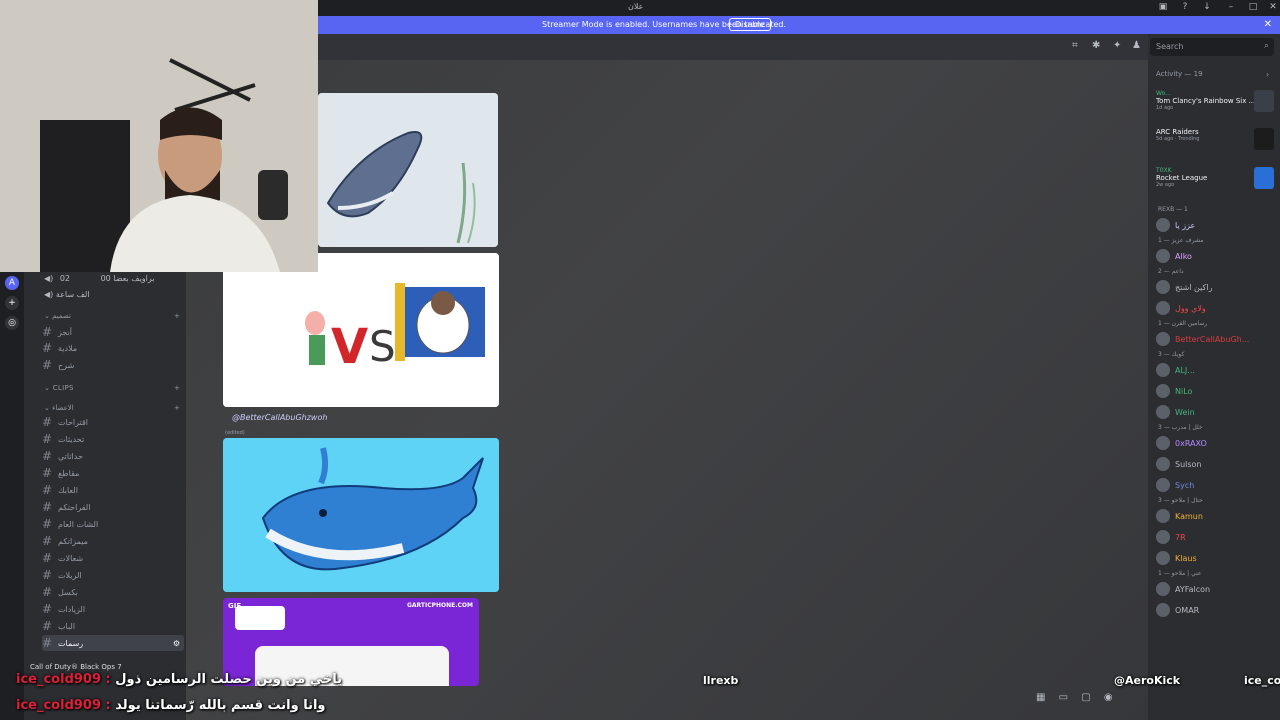  What do you see at coordinates (105, 278) in the screenshot?
I see `voice-count: 00` at bounding box center [105, 278].